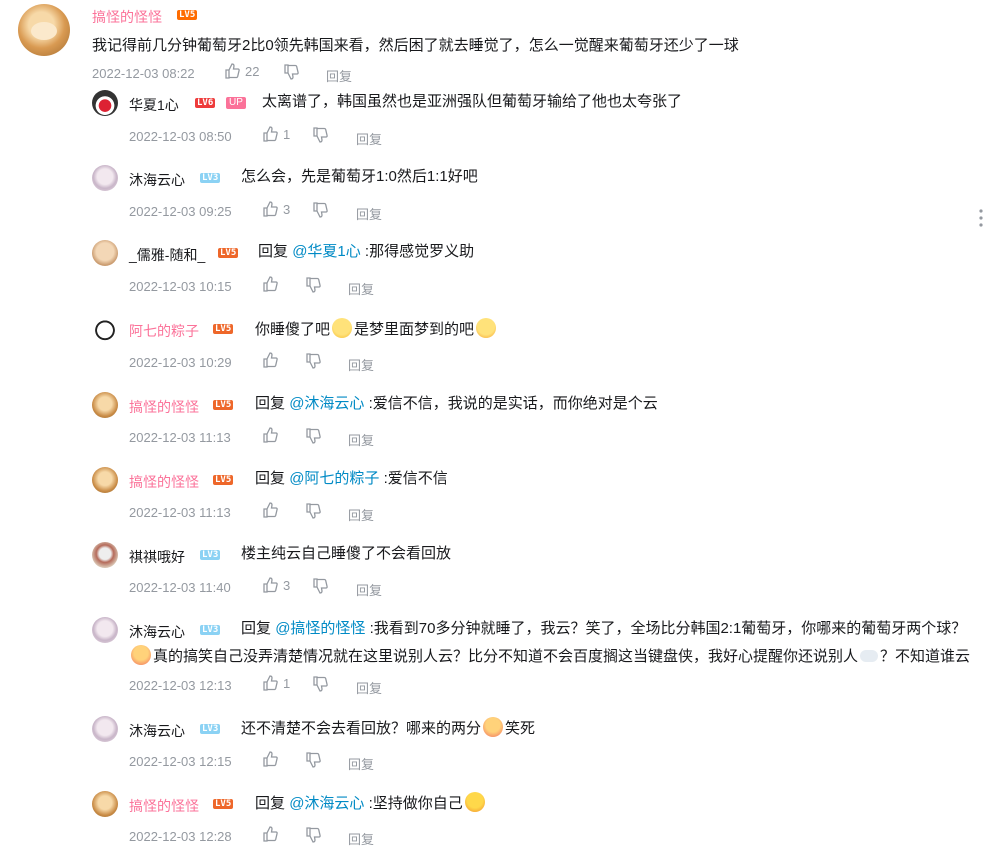  What do you see at coordinates (154, 105) in the screenshot?
I see `username: 华夏1心` at bounding box center [154, 105].